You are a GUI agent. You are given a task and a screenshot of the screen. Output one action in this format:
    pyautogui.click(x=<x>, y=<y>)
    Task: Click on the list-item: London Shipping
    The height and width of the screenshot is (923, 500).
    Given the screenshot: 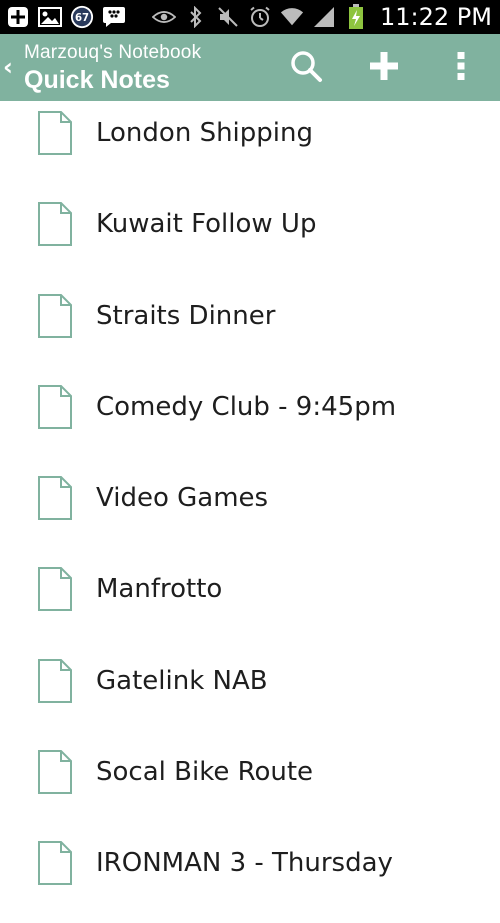 What is the action you would take?
    pyautogui.click(x=250, y=146)
    